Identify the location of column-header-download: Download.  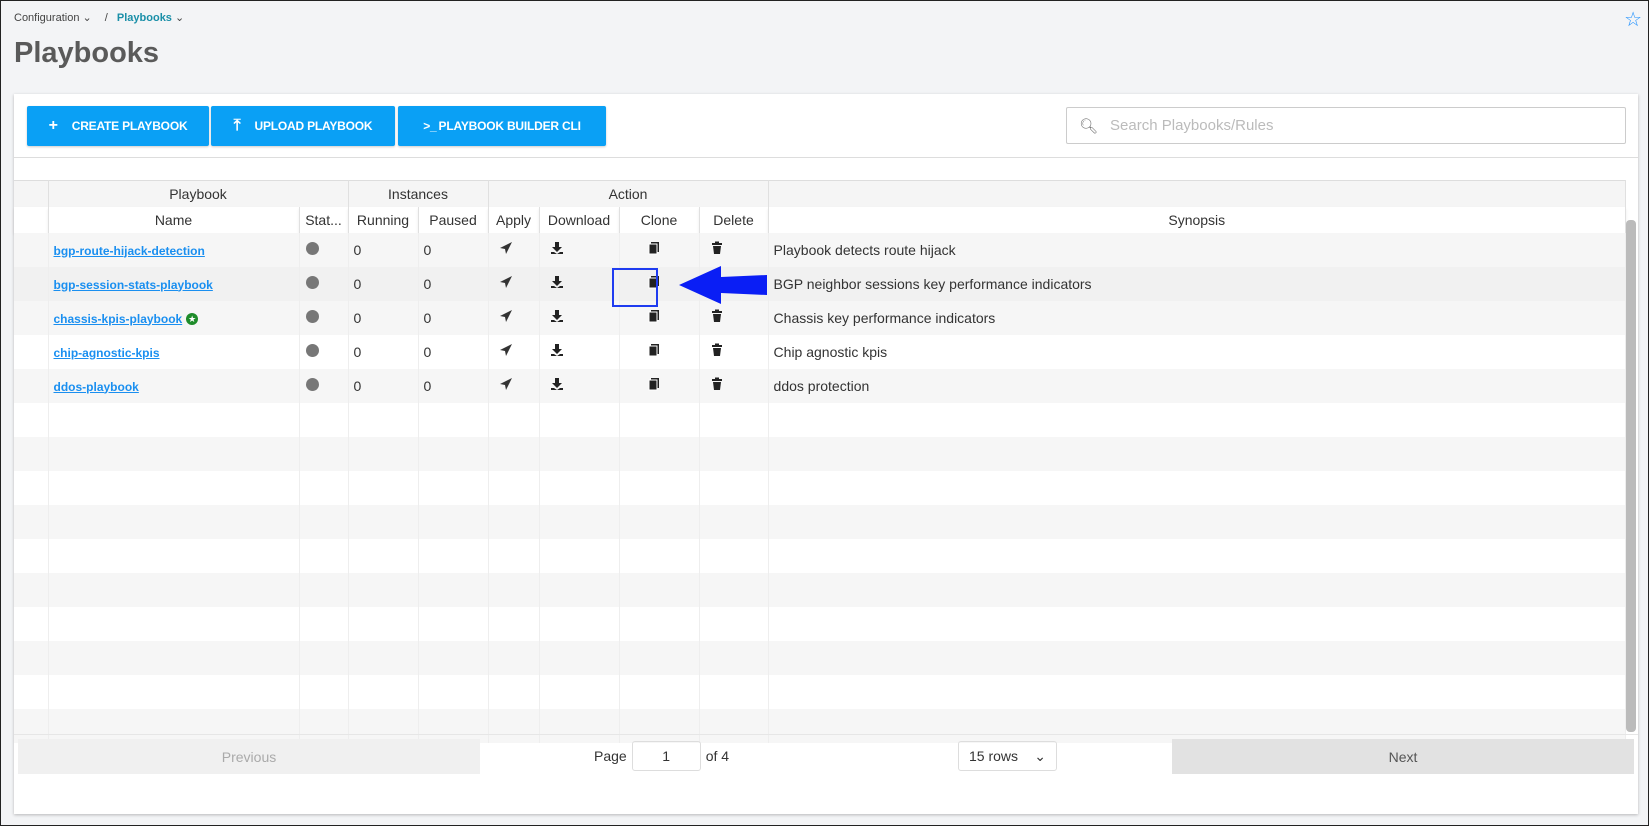
(579, 219).